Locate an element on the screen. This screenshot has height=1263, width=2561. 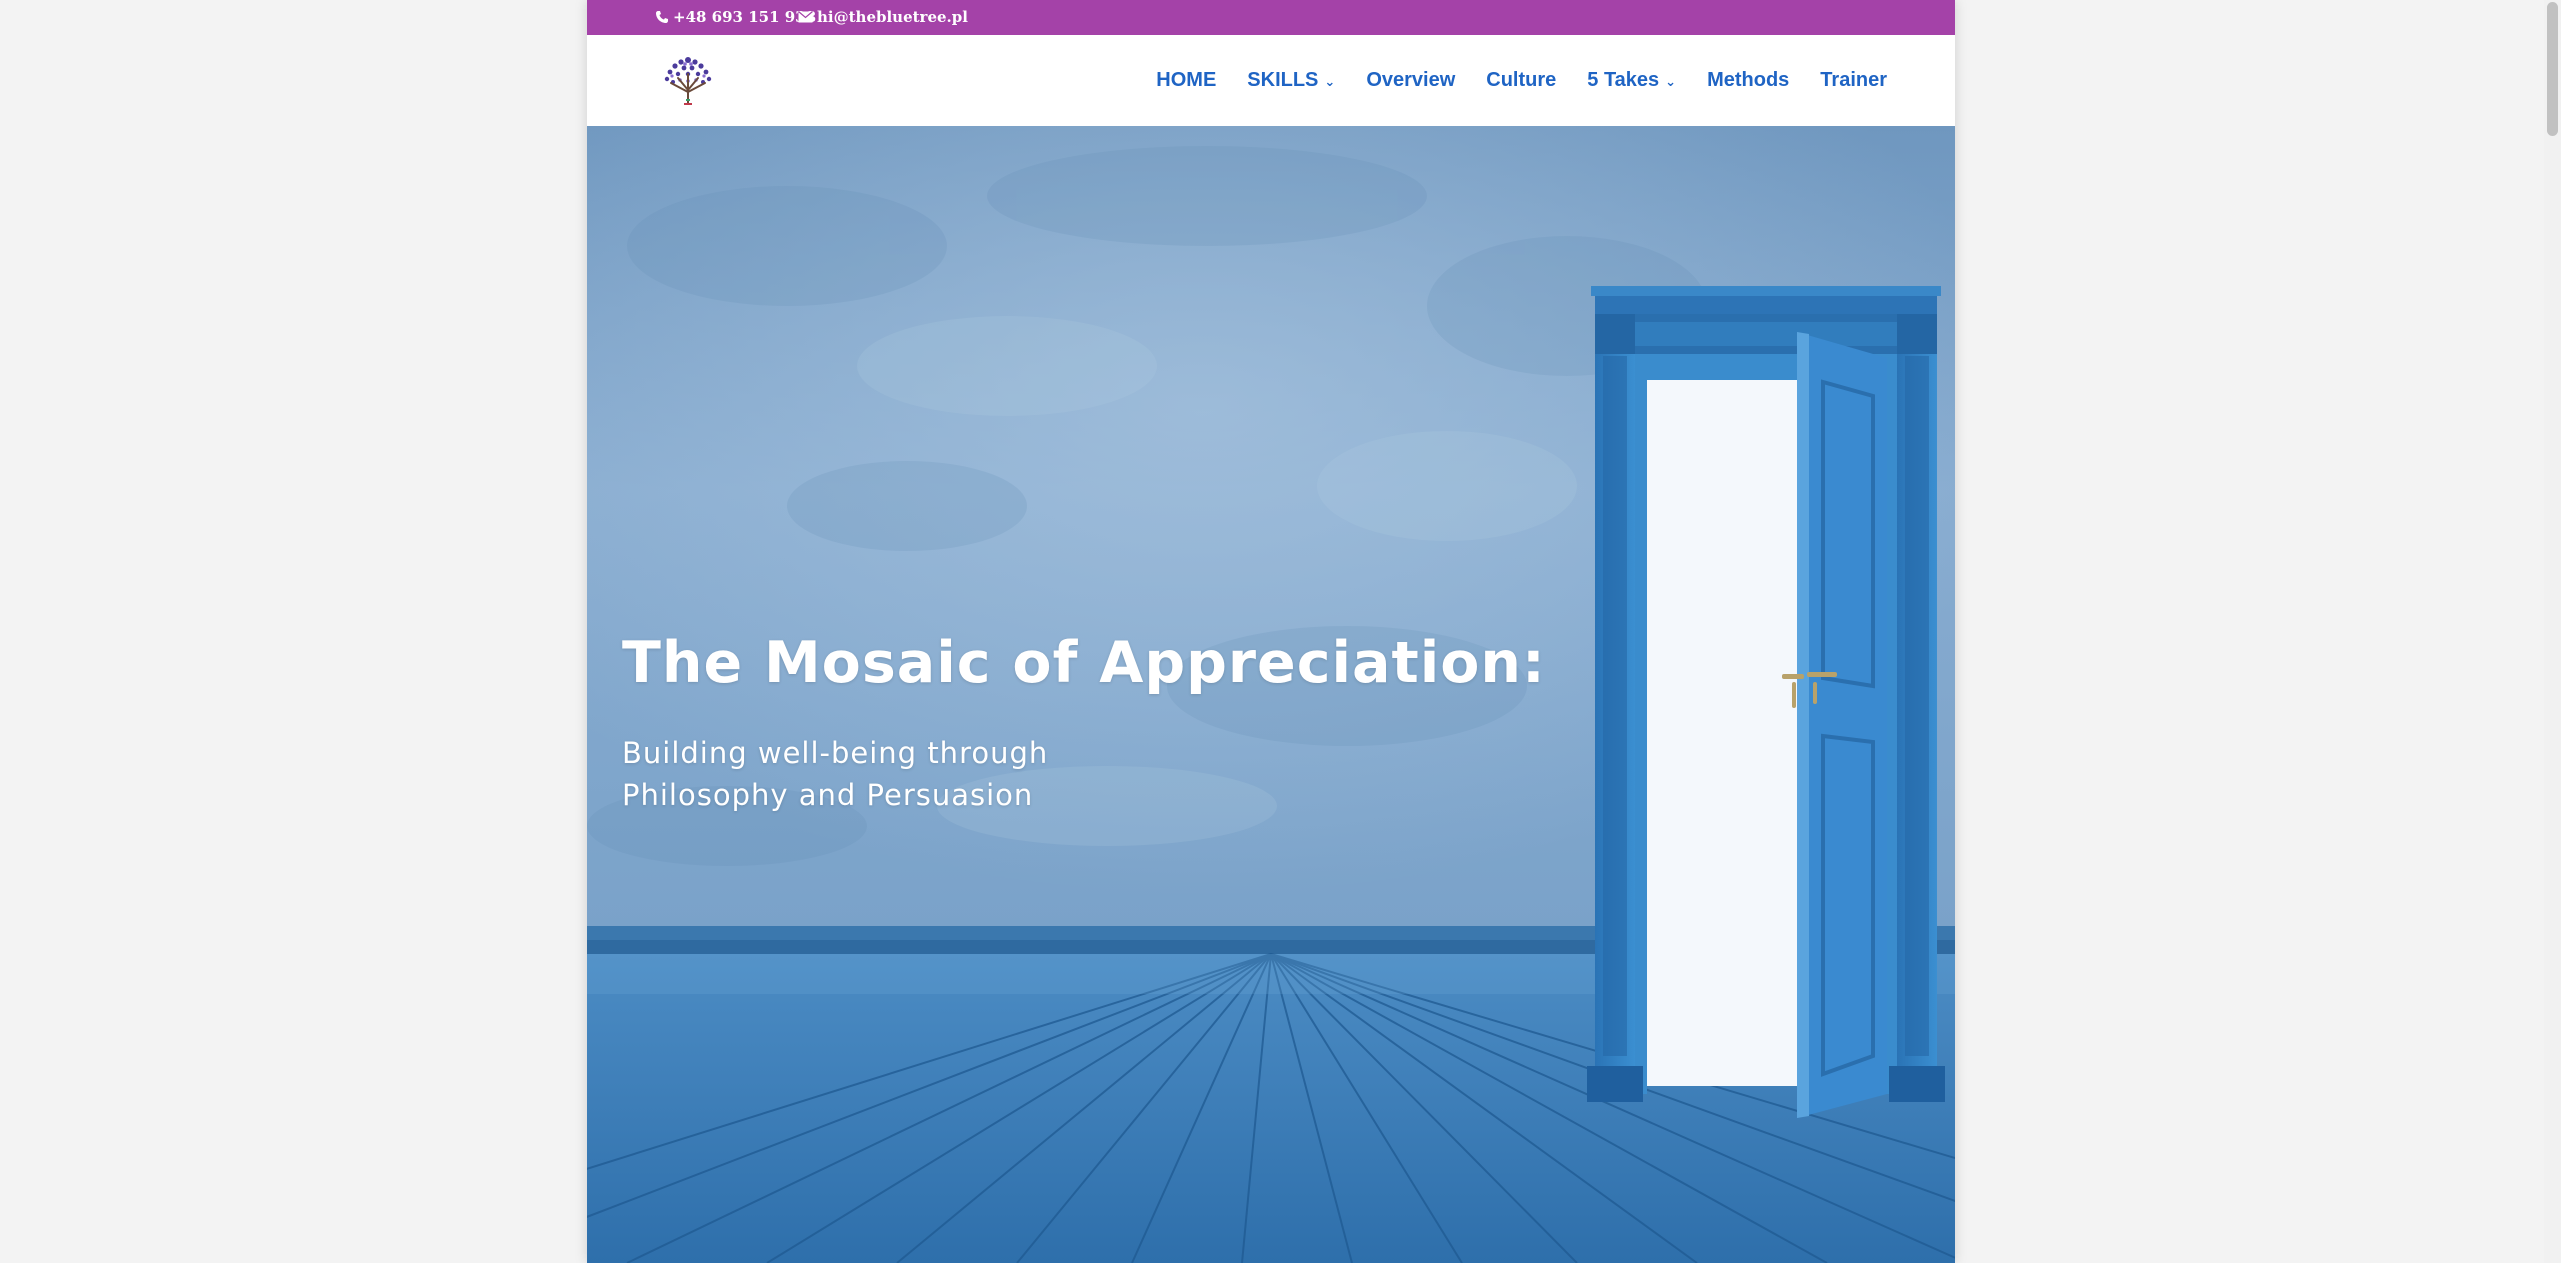
email-address: hi@thebluetree.pl is located at coordinates (892, 17).